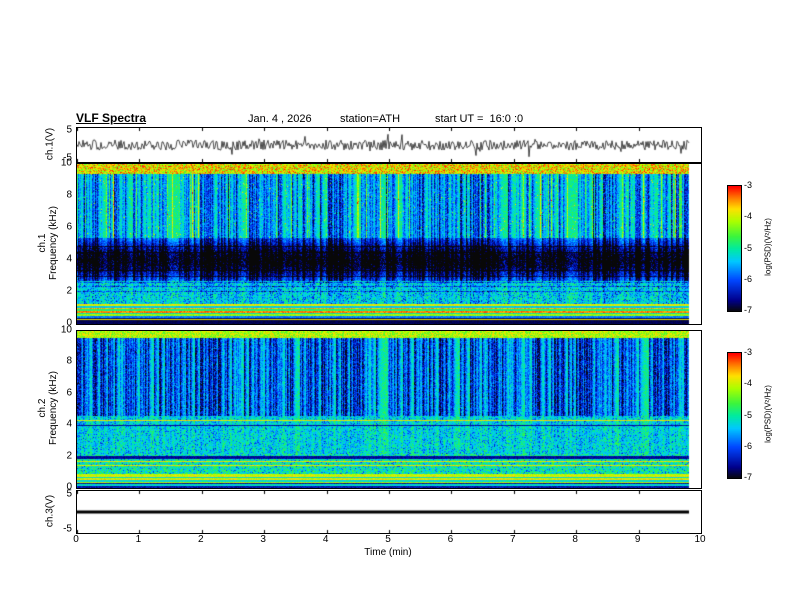 Image resolution: width=792 pixels, height=612 pixels. What do you see at coordinates (69, 291) in the screenshot?
I see `ch1-spectrogram-y-tick-label: 2` at bounding box center [69, 291].